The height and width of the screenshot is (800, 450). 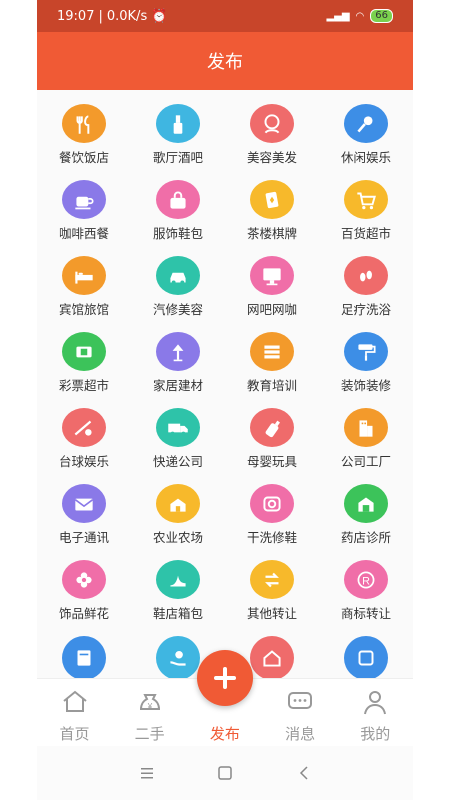 What do you see at coordinates (271, 233) in the screenshot?
I see `category-label: 茶楼棋牌` at bounding box center [271, 233].